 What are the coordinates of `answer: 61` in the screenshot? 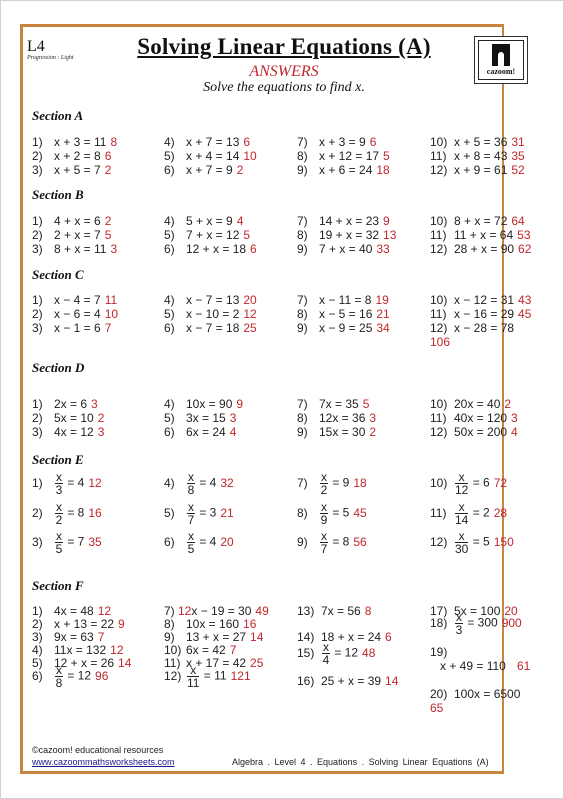 It's located at (524, 666).